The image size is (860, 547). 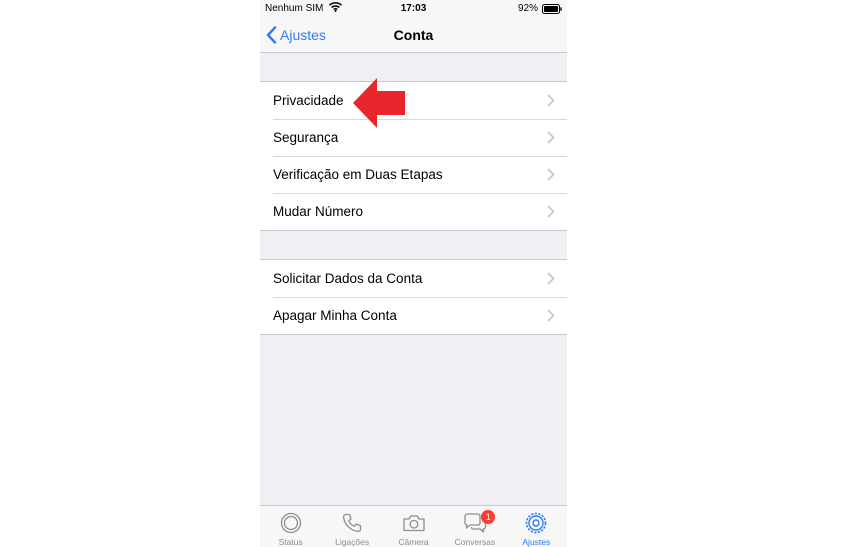 I want to click on tab-status: Status, so click(x=290, y=526).